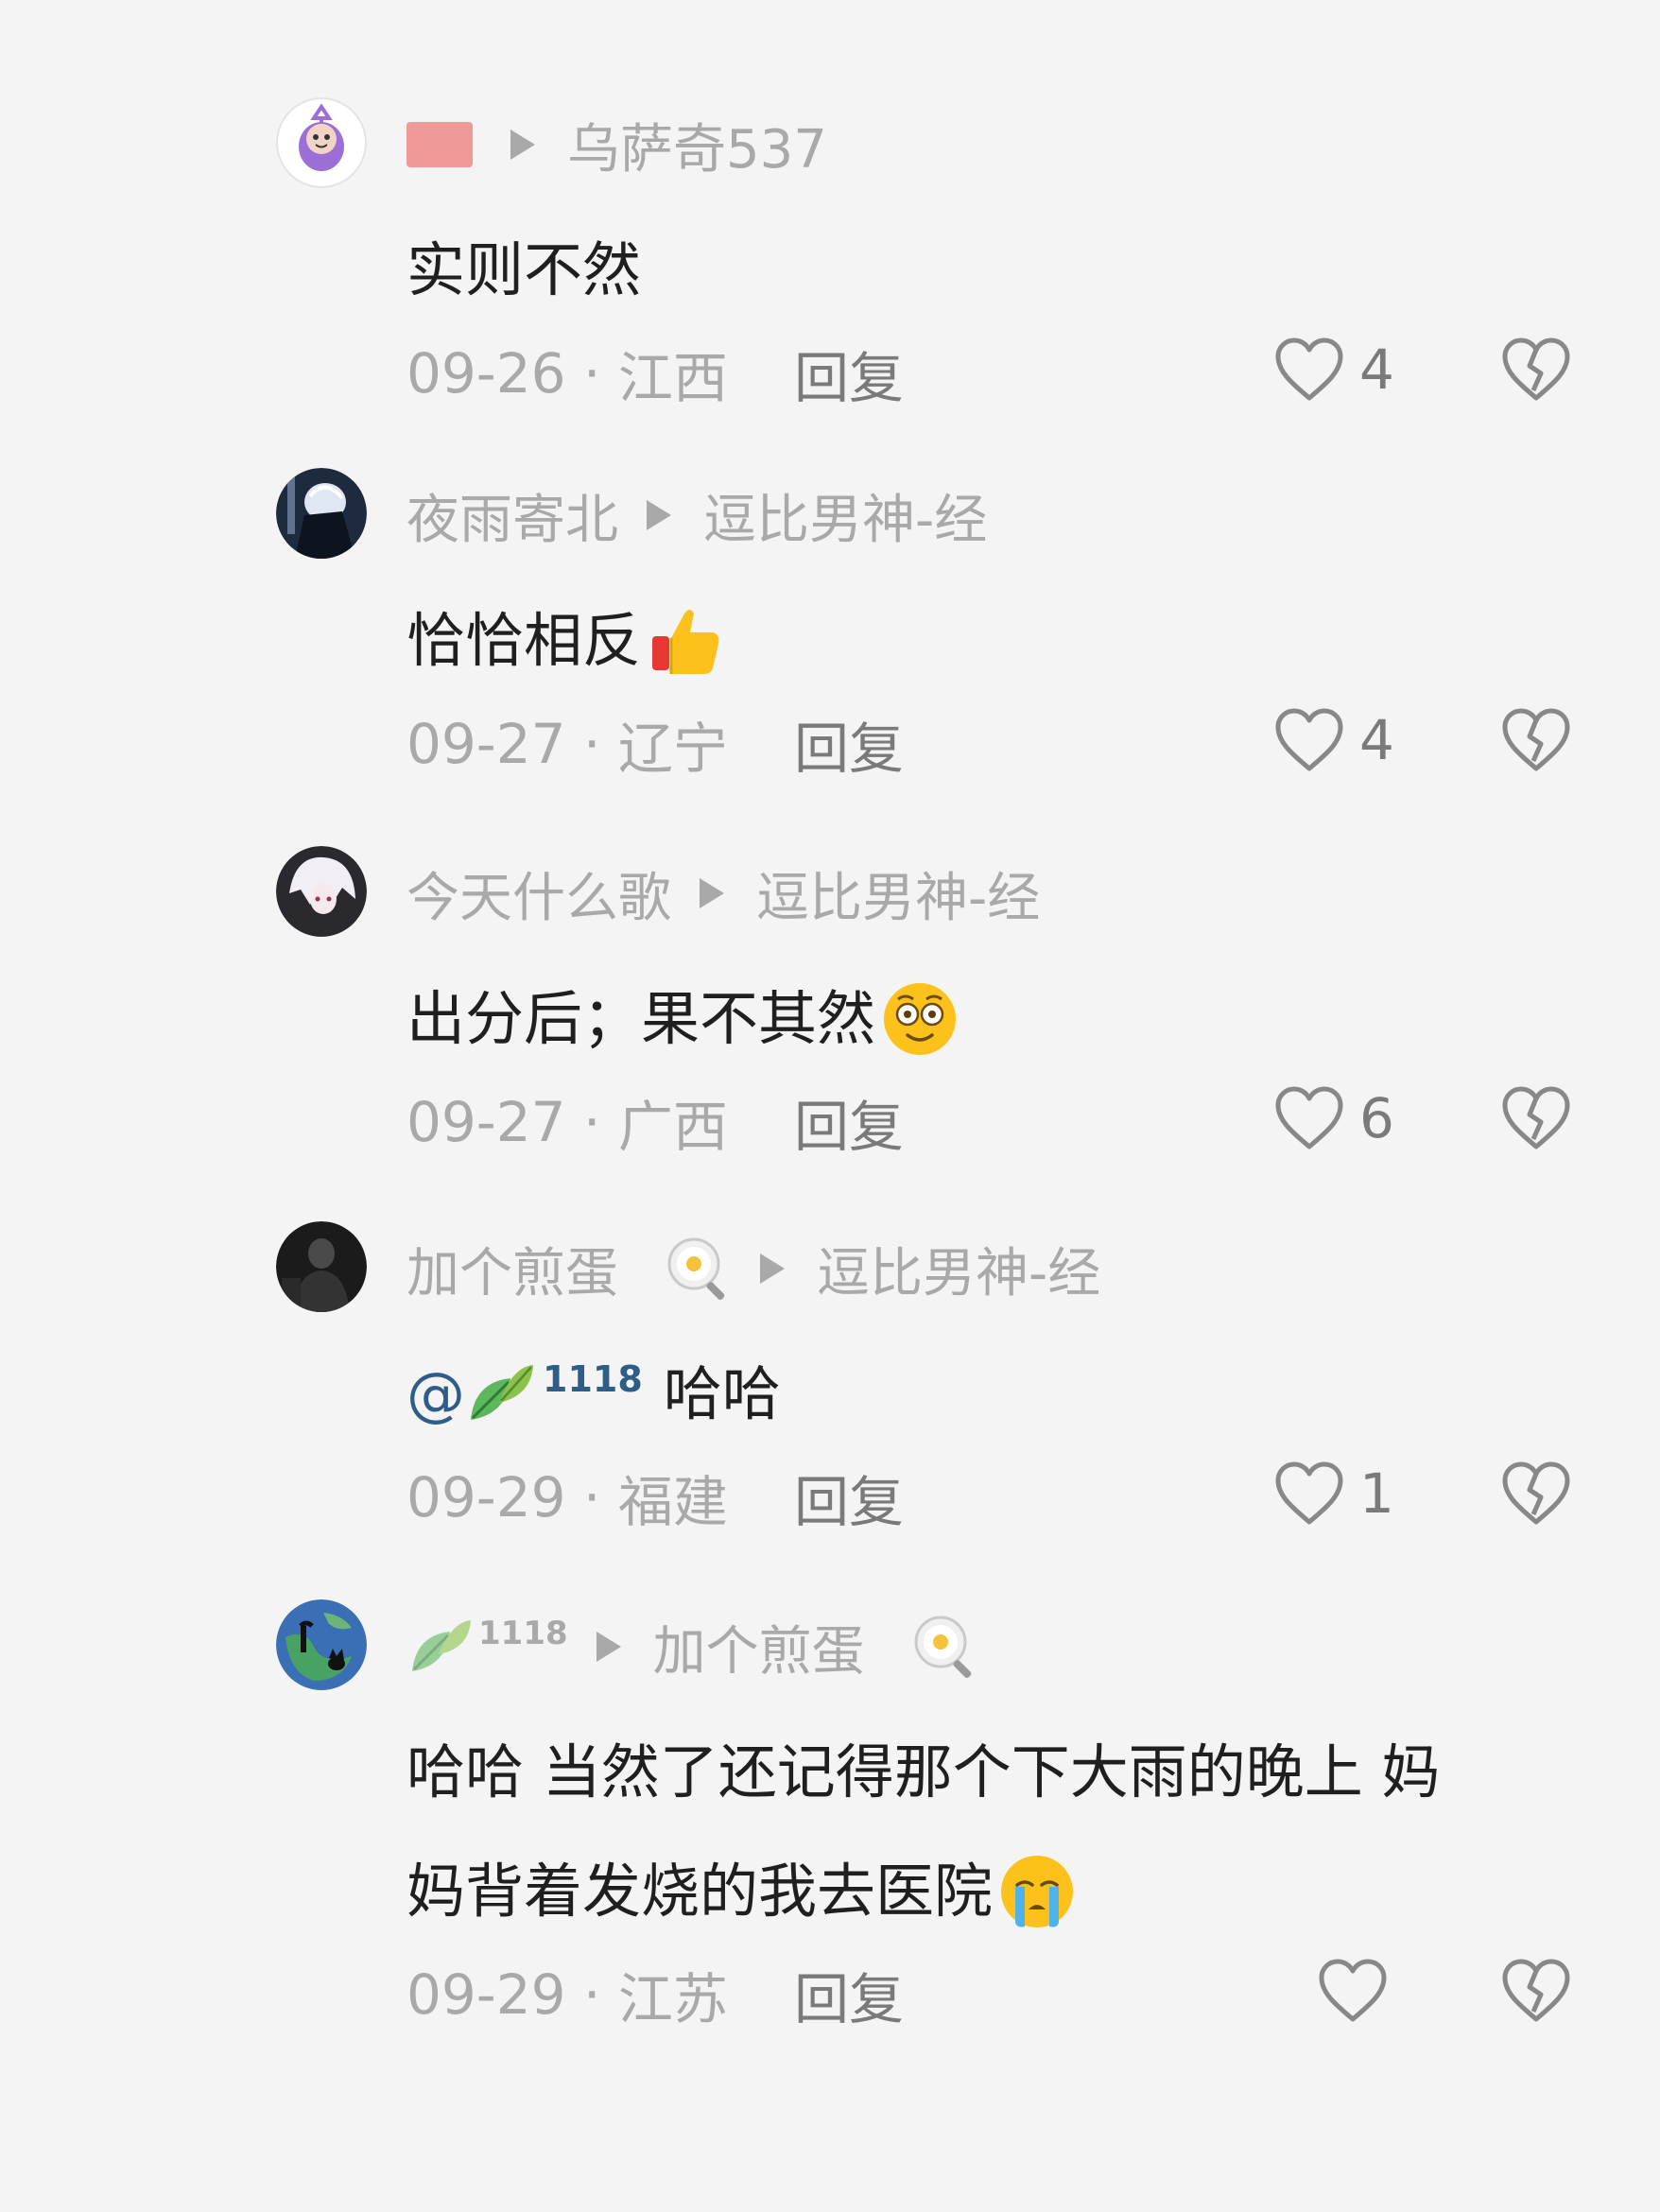  What do you see at coordinates (523, 1633) in the screenshot?
I see `author-number: 1118` at bounding box center [523, 1633].